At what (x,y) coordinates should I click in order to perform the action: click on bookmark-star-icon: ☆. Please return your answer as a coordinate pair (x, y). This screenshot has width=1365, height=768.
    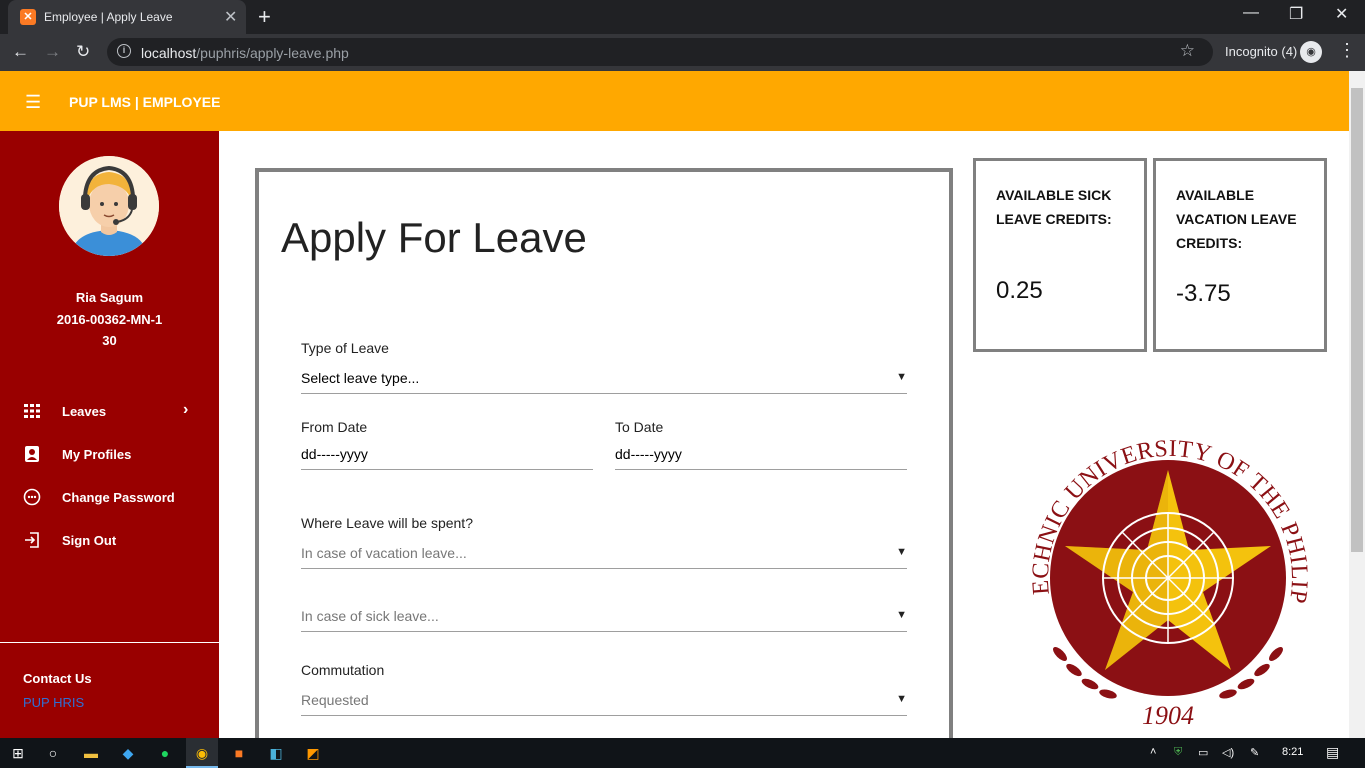
    Looking at the image, I should click on (1187, 51).